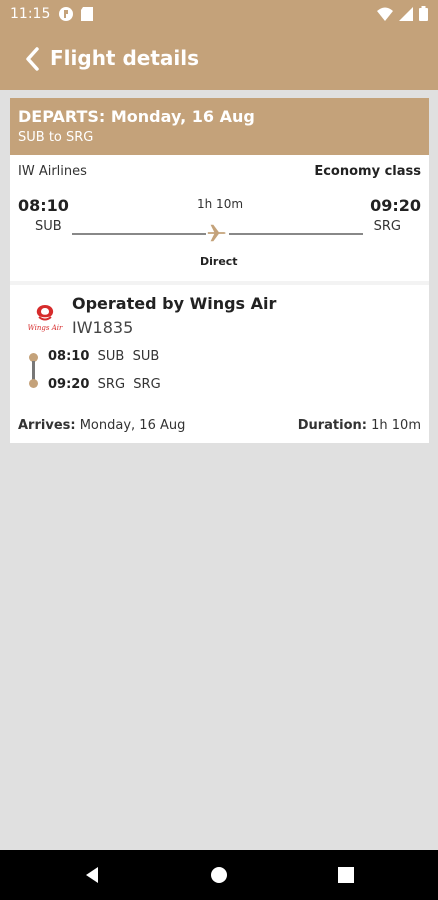 This screenshot has width=438, height=900. What do you see at coordinates (406, 13) in the screenshot?
I see `signal-icon` at bounding box center [406, 13].